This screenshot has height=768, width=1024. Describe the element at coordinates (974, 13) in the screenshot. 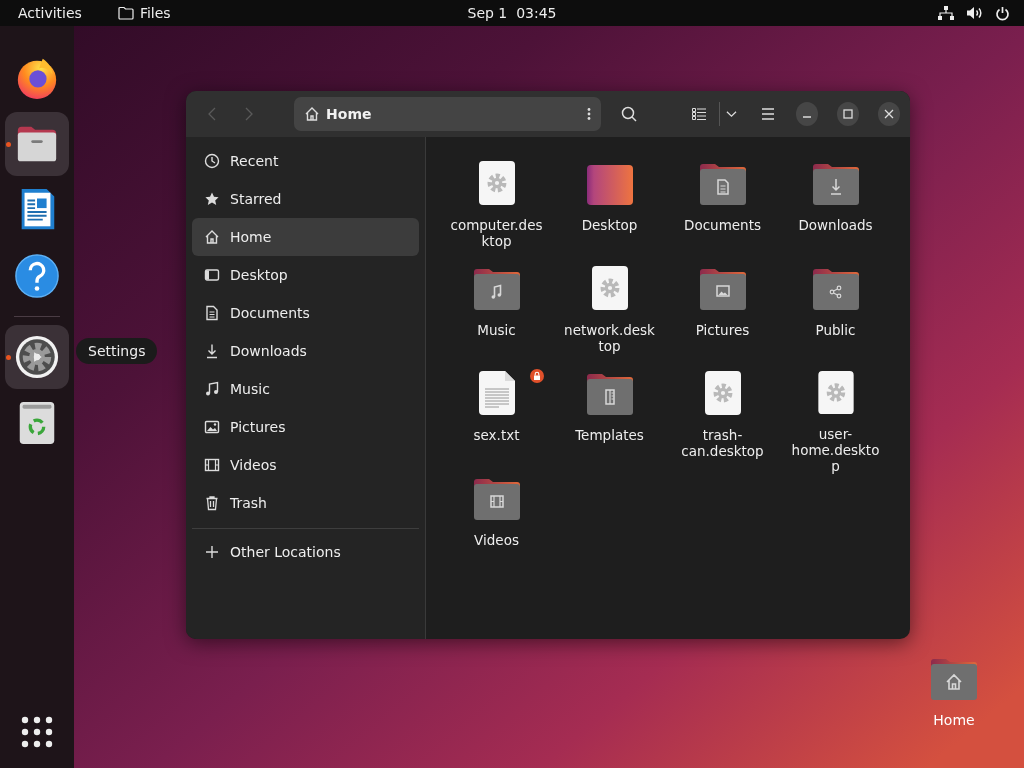

I see `volume-icon` at that location.